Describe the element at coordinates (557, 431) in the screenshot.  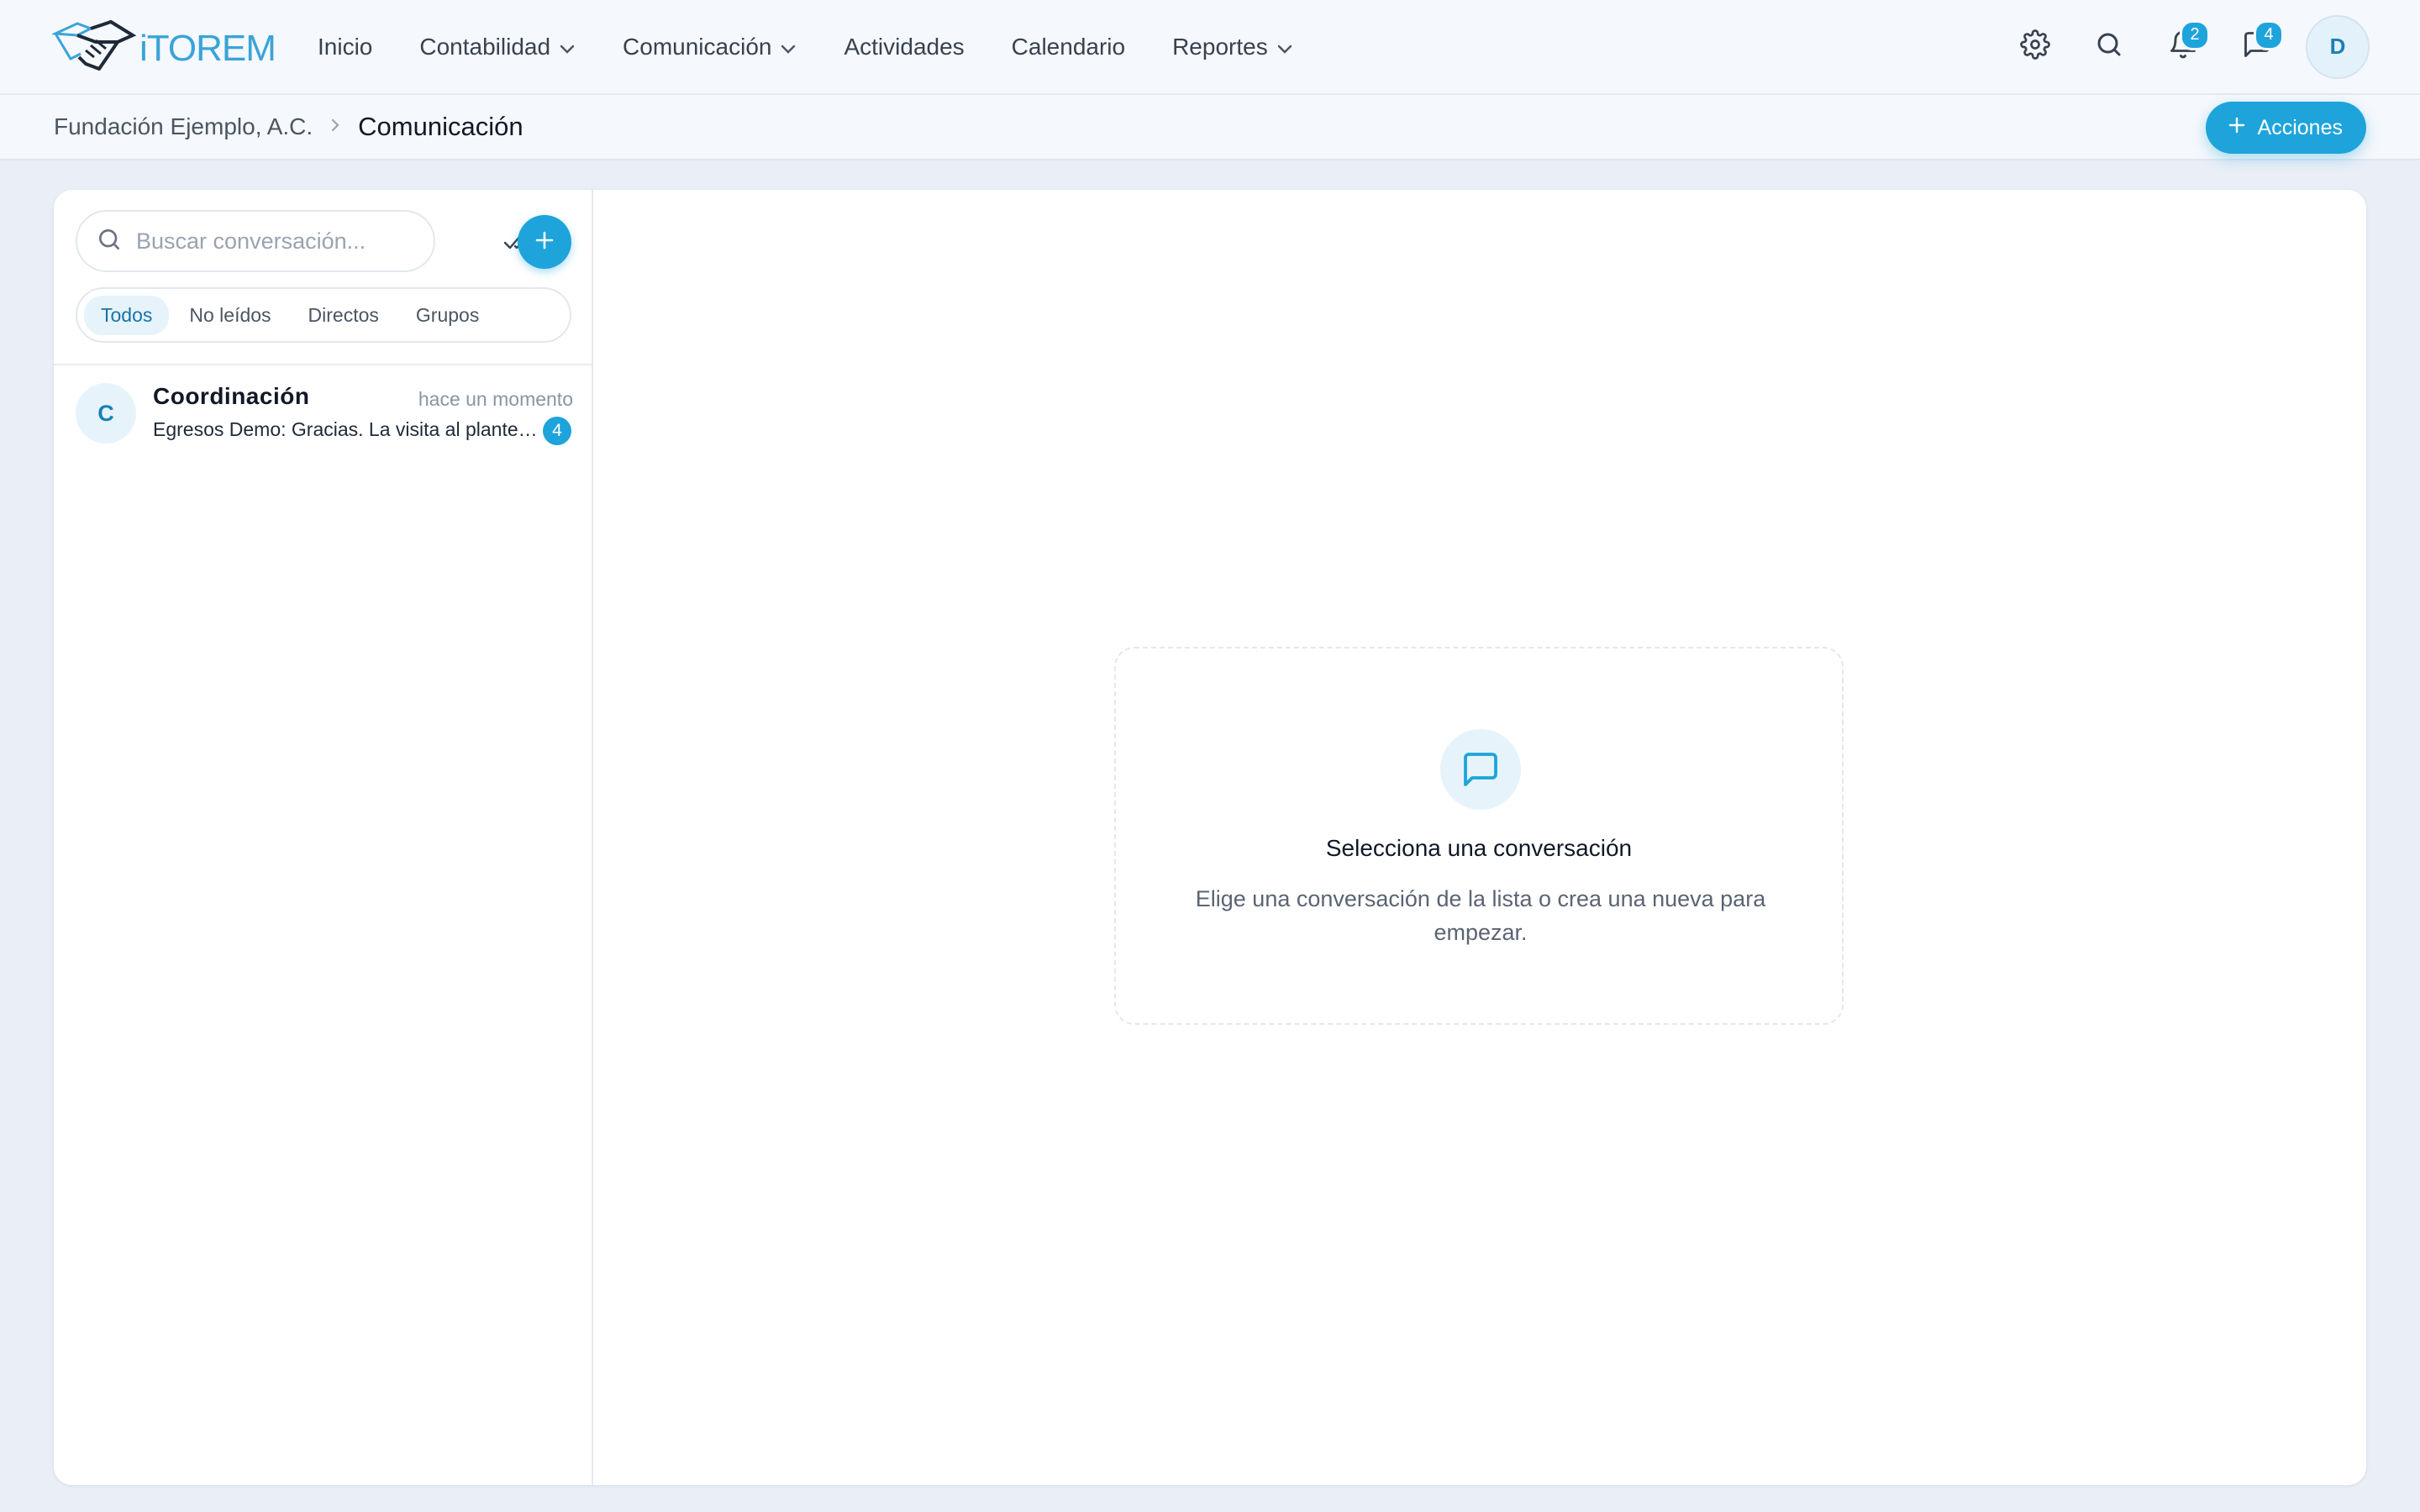
I see `unread-badge: 4` at that location.